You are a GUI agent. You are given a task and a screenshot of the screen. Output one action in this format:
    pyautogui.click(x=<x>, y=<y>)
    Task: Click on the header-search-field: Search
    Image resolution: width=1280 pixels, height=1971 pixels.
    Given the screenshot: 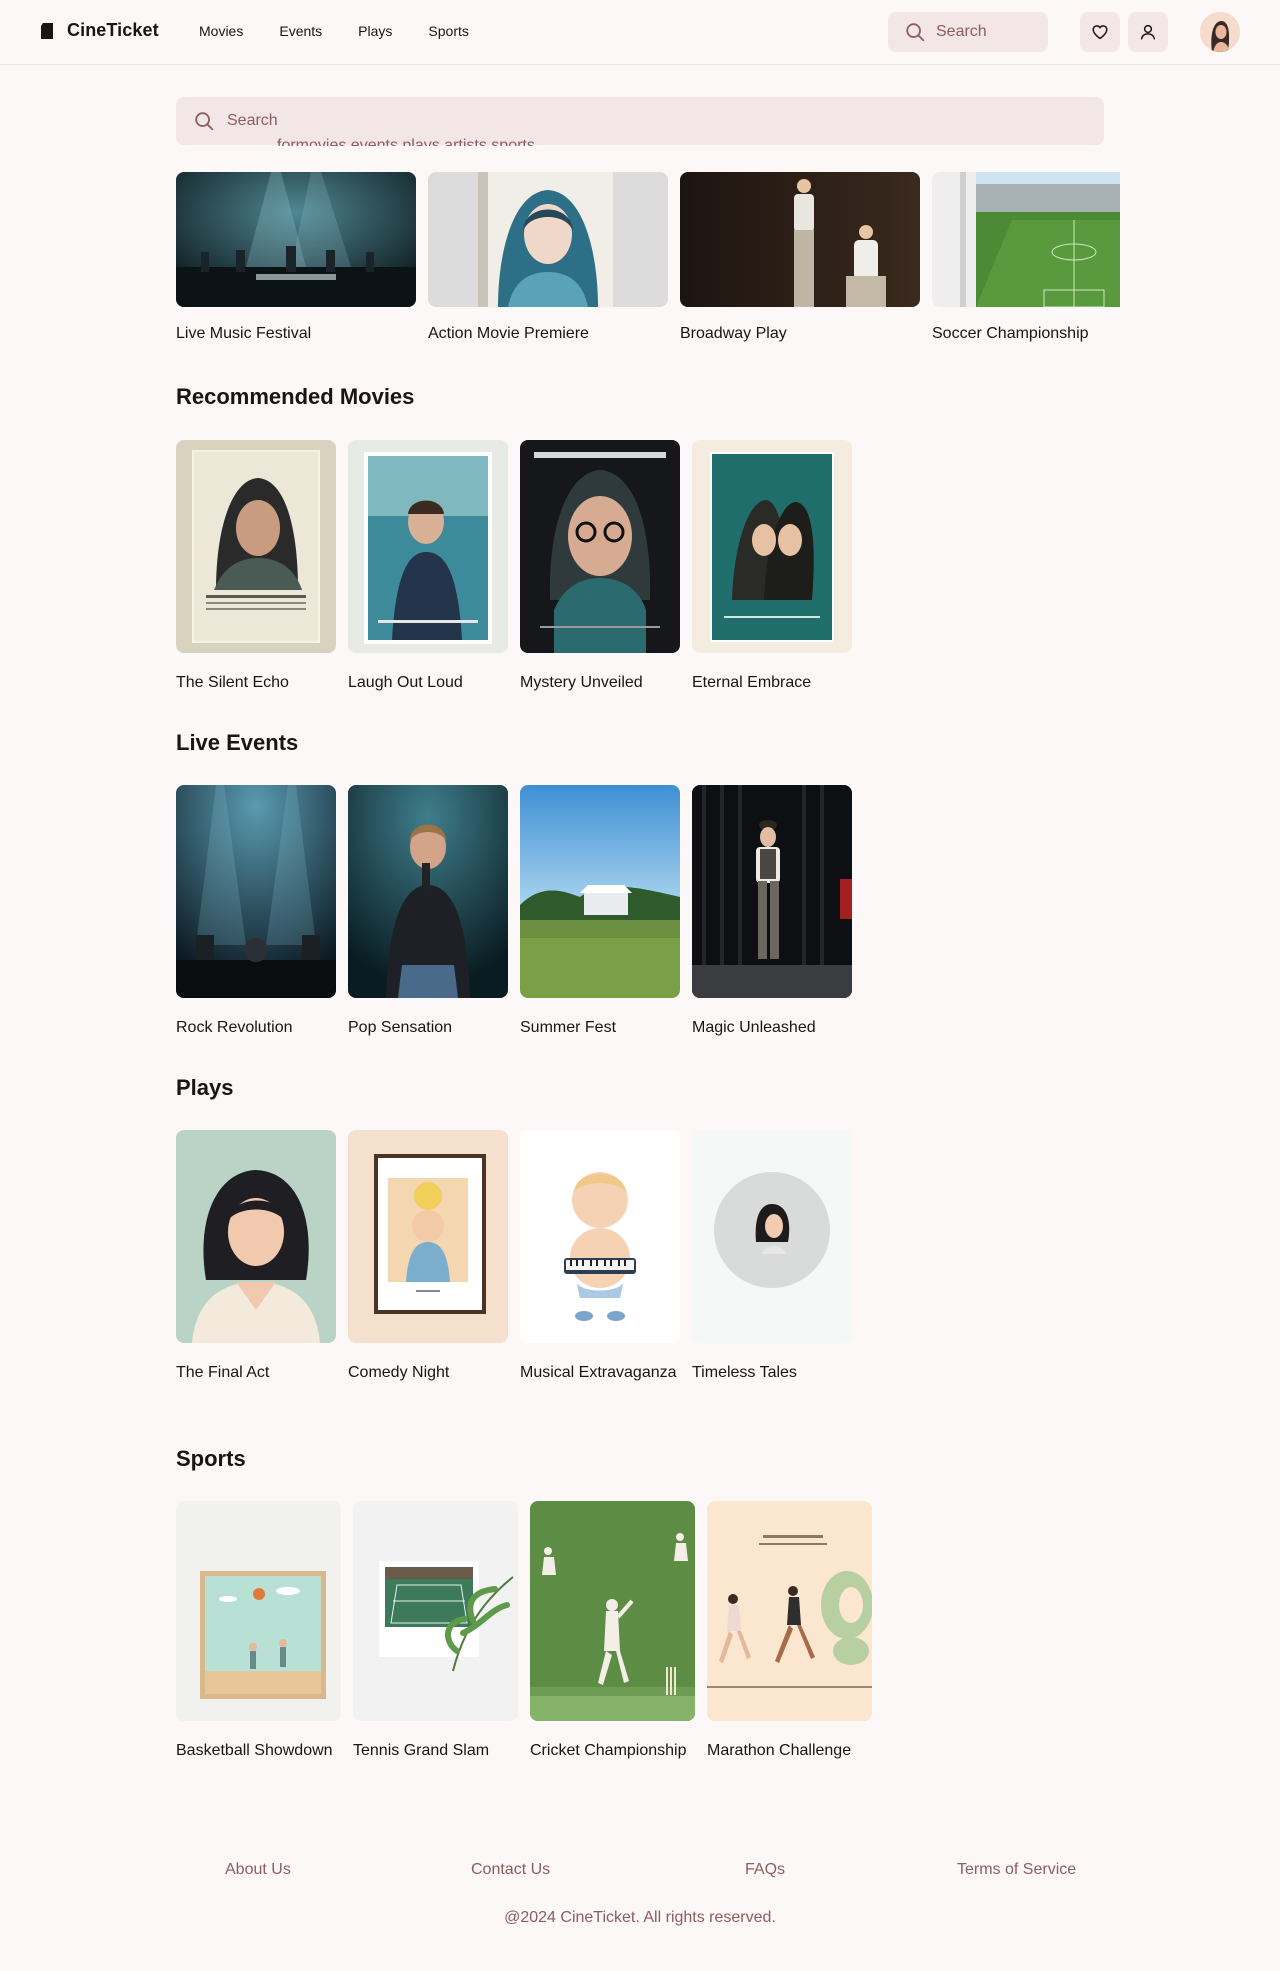 What is the action you would take?
    pyautogui.click(x=968, y=32)
    